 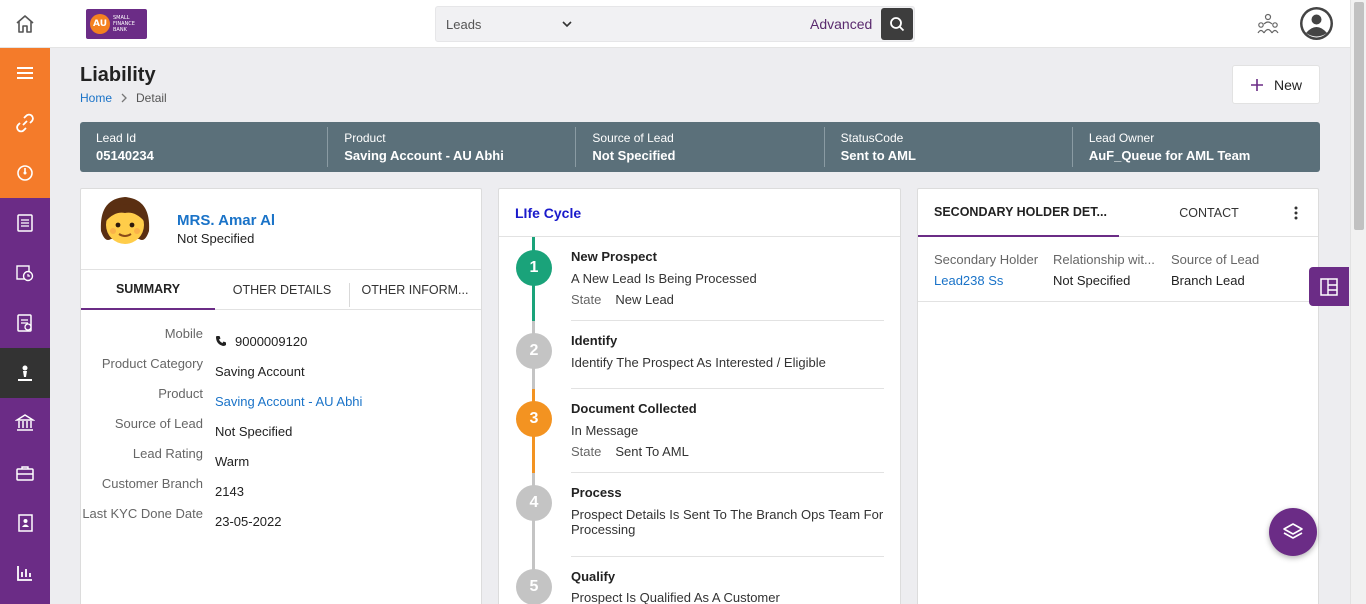 What do you see at coordinates (151, 98) in the screenshot?
I see `breadcrumb-current: Detail` at bounding box center [151, 98].